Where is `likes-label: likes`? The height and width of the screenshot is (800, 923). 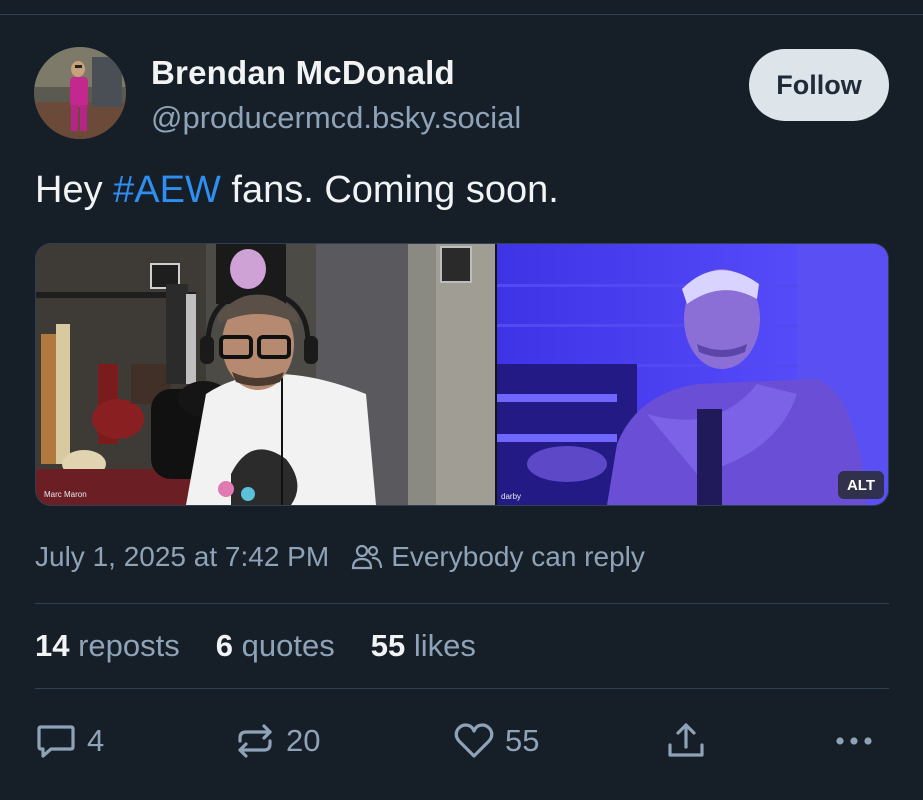
likes-label: likes is located at coordinates (444, 645).